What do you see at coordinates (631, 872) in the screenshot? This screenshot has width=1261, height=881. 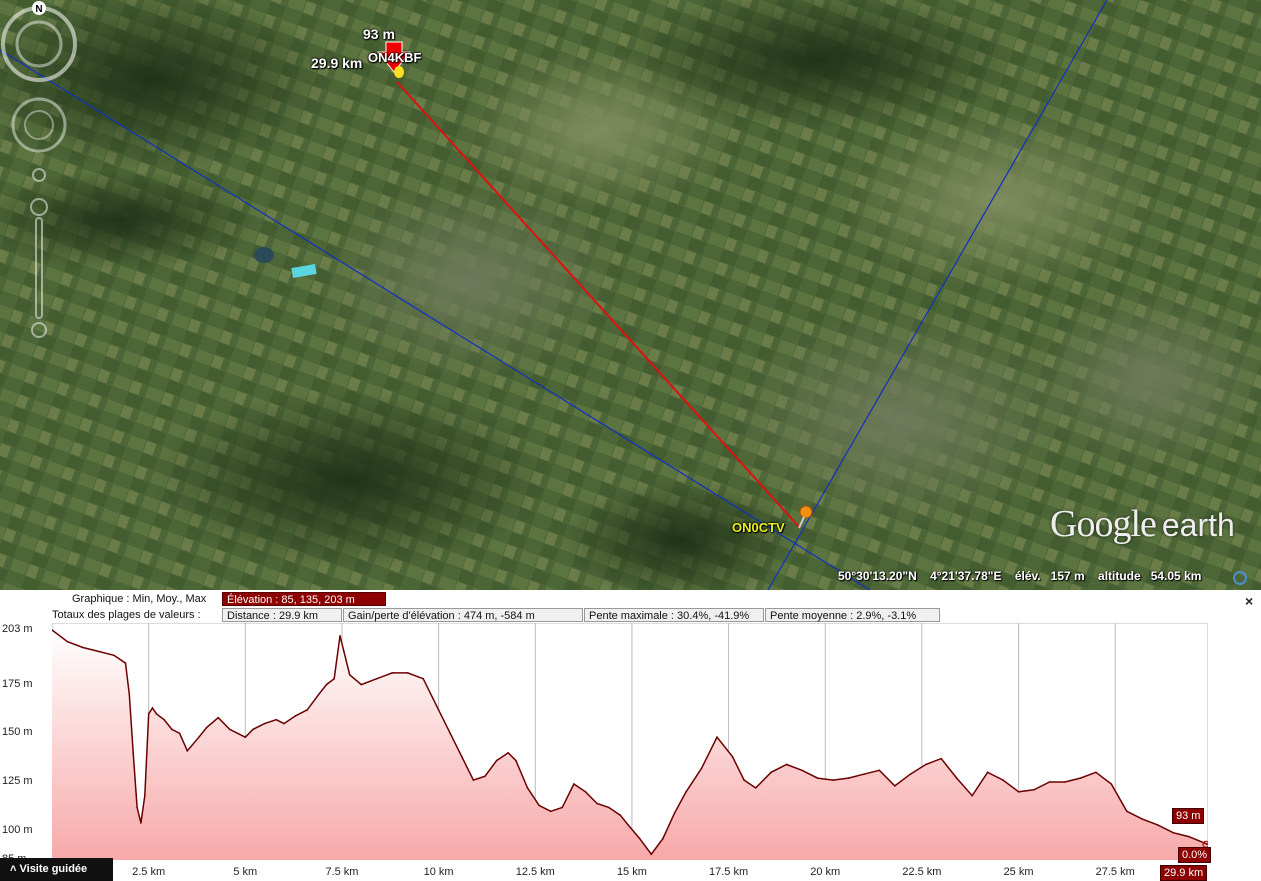 I see `x-tick-label: 15 km` at bounding box center [631, 872].